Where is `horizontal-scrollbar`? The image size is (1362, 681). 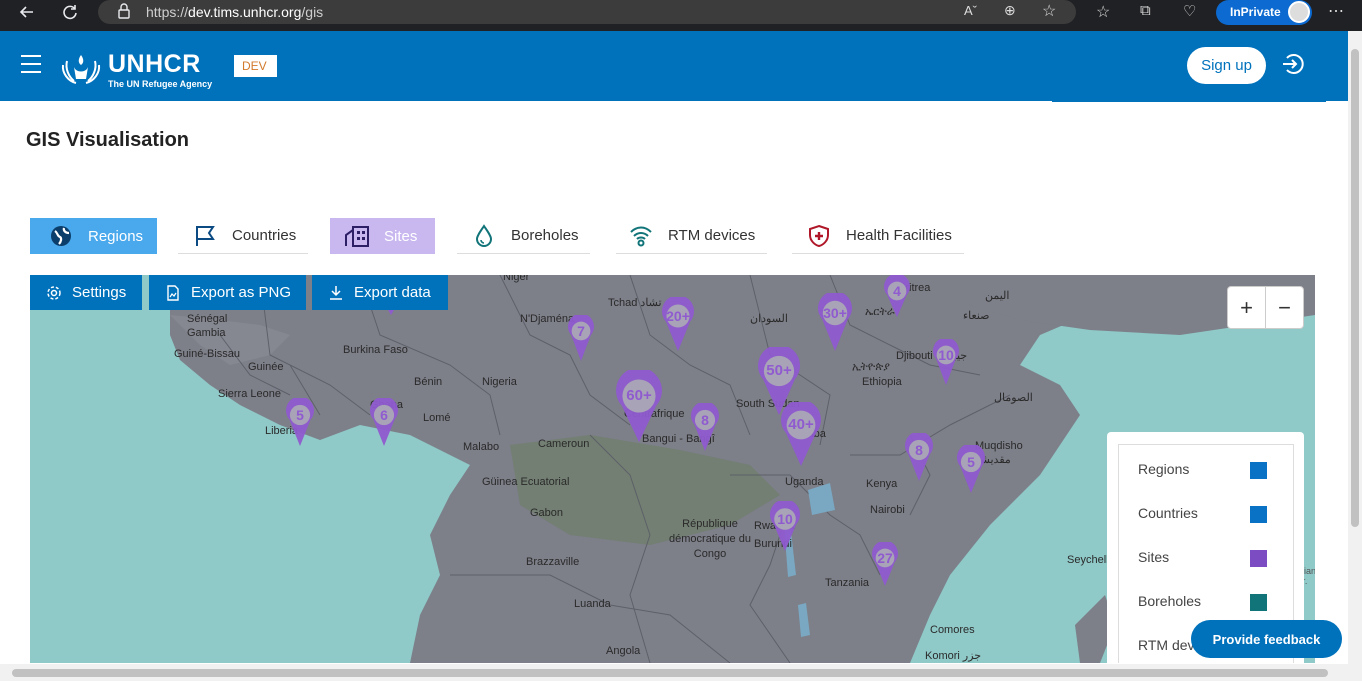
horizontal-scrollbar is located at coordinates (674, 672).